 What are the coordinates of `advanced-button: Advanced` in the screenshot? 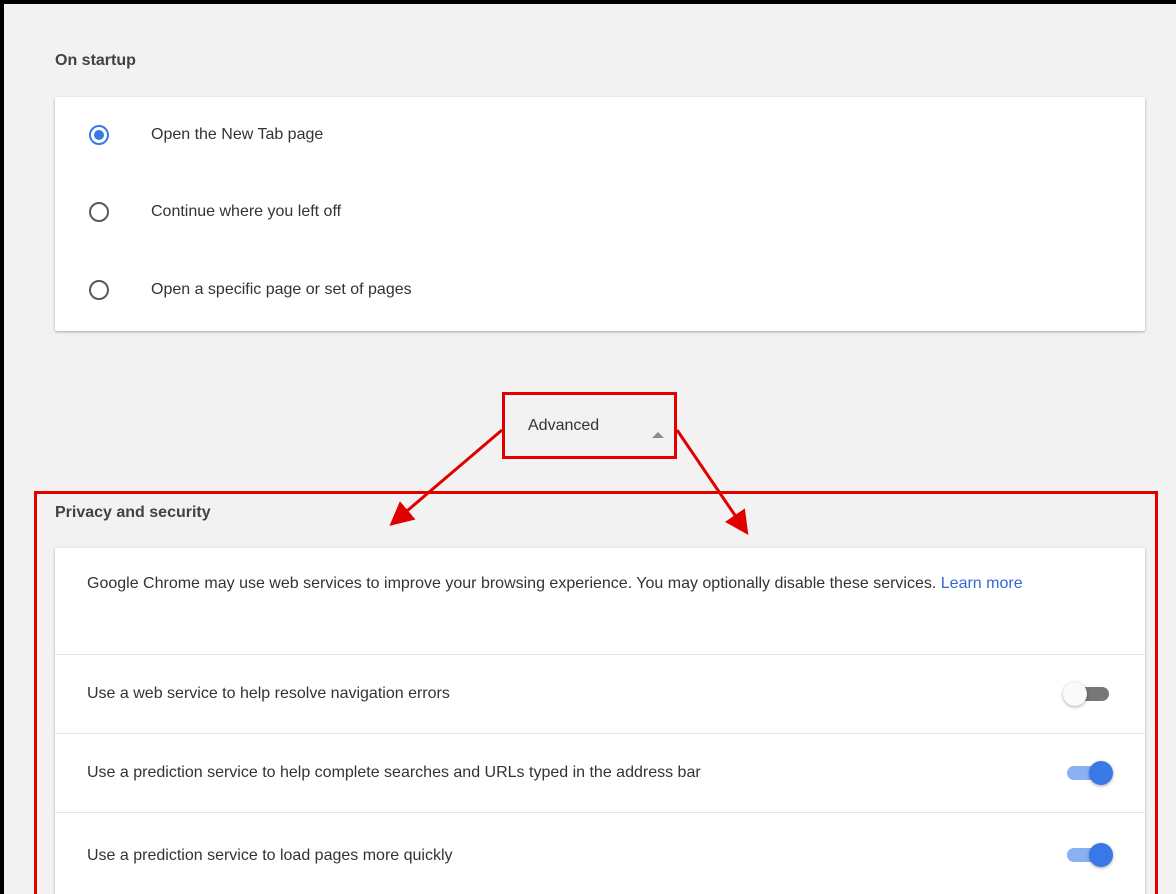 It's located at (589, 425).